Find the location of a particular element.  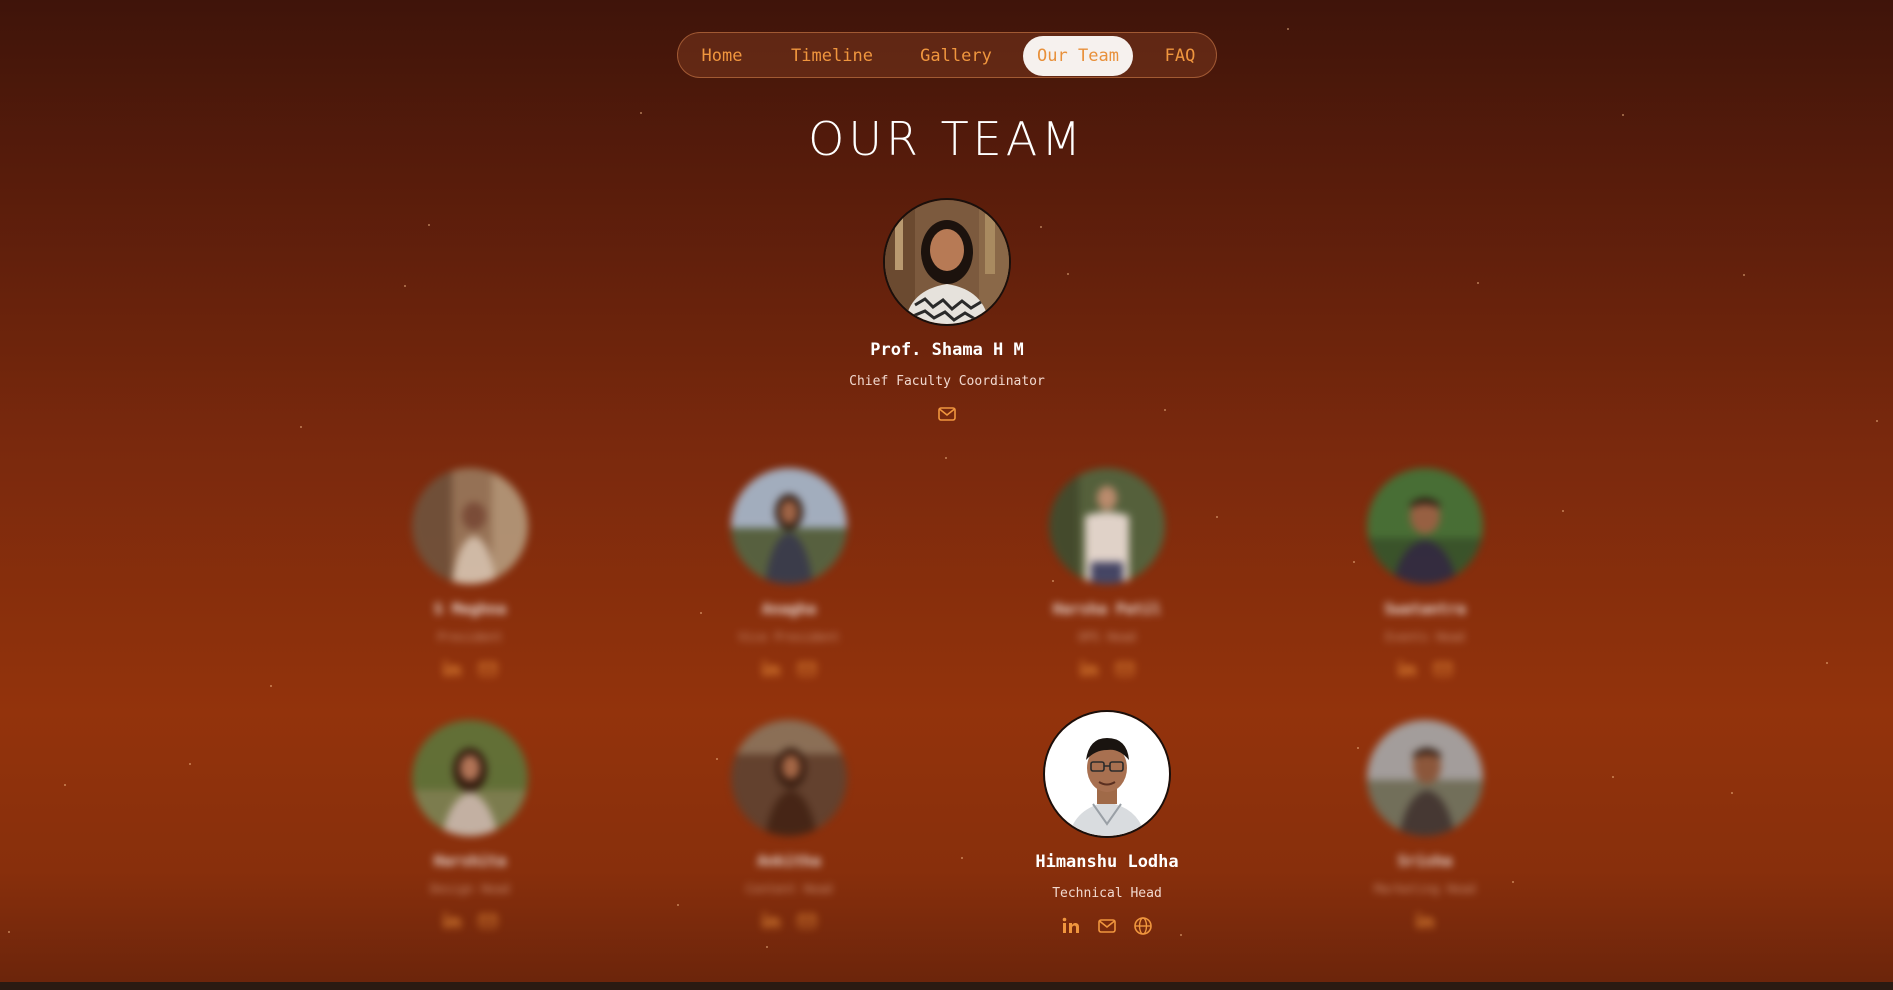

nav-home: Home is located at coordinates (722, 56).